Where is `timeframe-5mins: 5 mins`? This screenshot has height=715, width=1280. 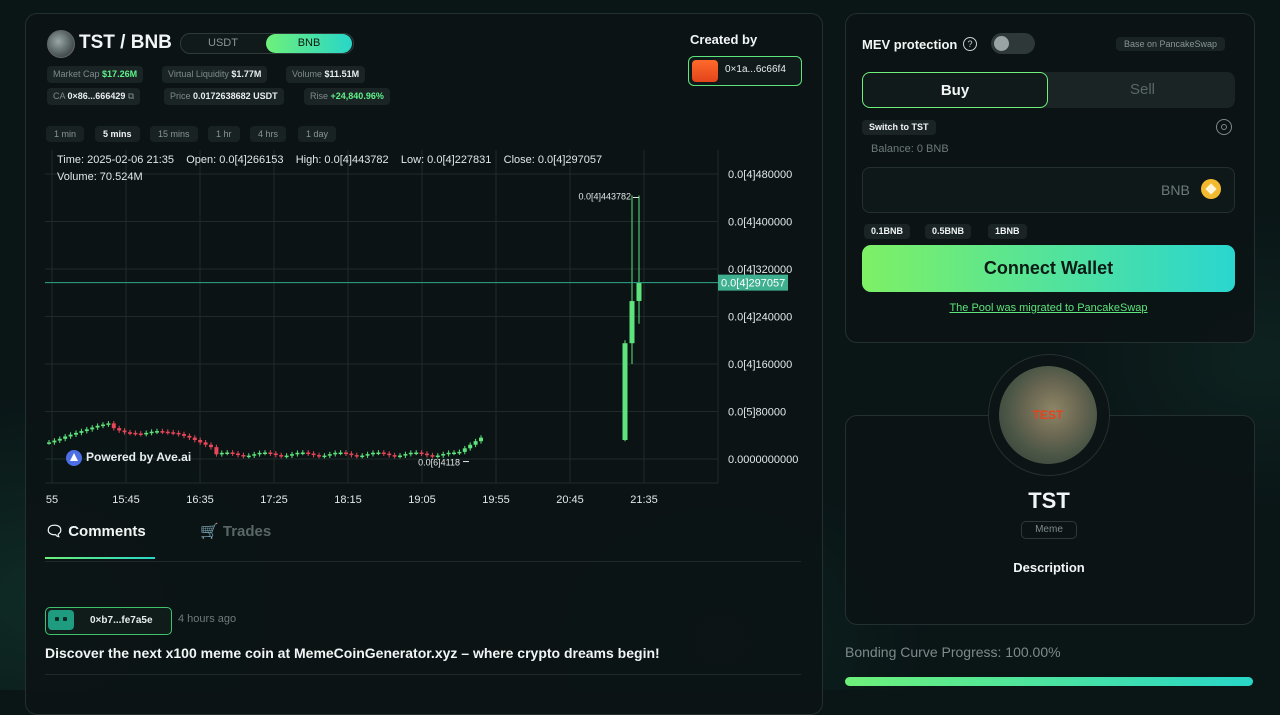 timeframe-5mins: 5 mins is located at coordinates (117, 134).